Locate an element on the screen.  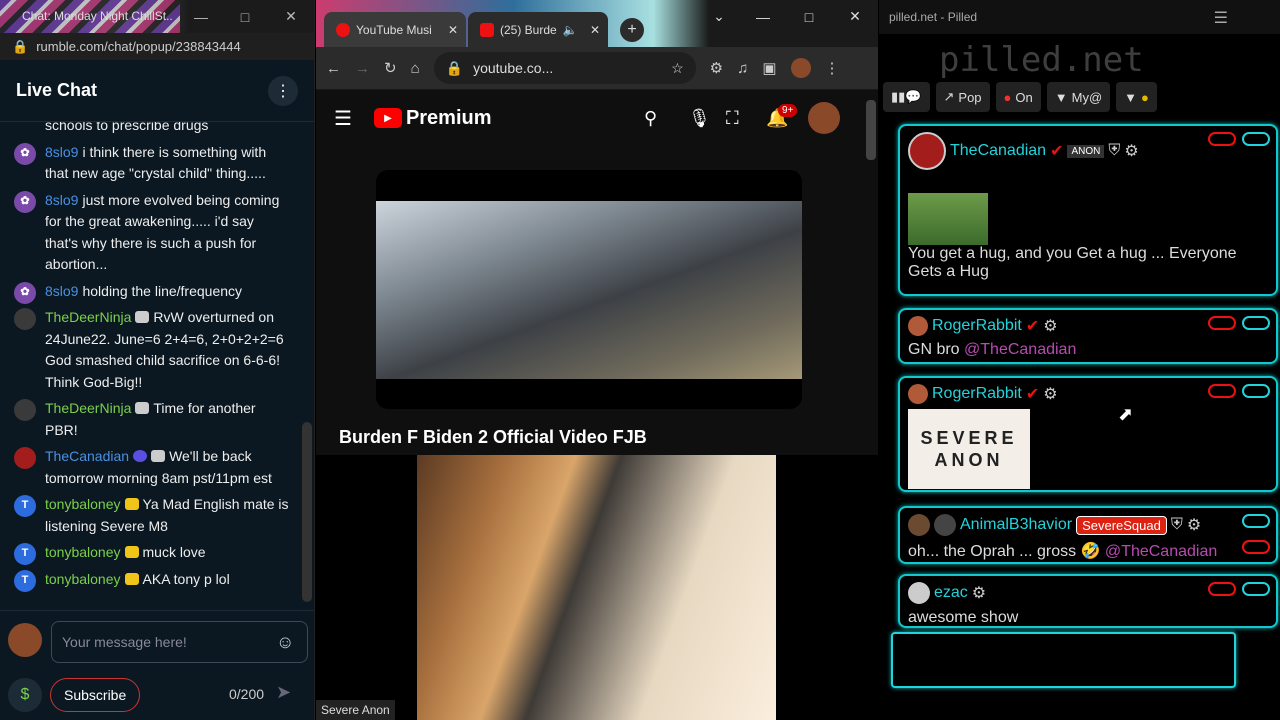
media-icon: ♫ is located at coordinates (742, 68).